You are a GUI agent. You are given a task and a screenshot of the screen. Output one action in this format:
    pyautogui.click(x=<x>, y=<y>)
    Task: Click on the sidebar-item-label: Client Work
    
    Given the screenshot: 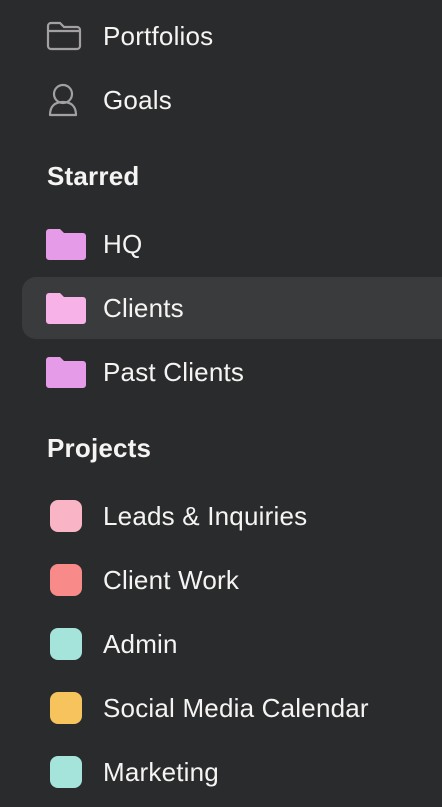 What is the action you would take?
    pyautogui.click(x=171, y=579)
    